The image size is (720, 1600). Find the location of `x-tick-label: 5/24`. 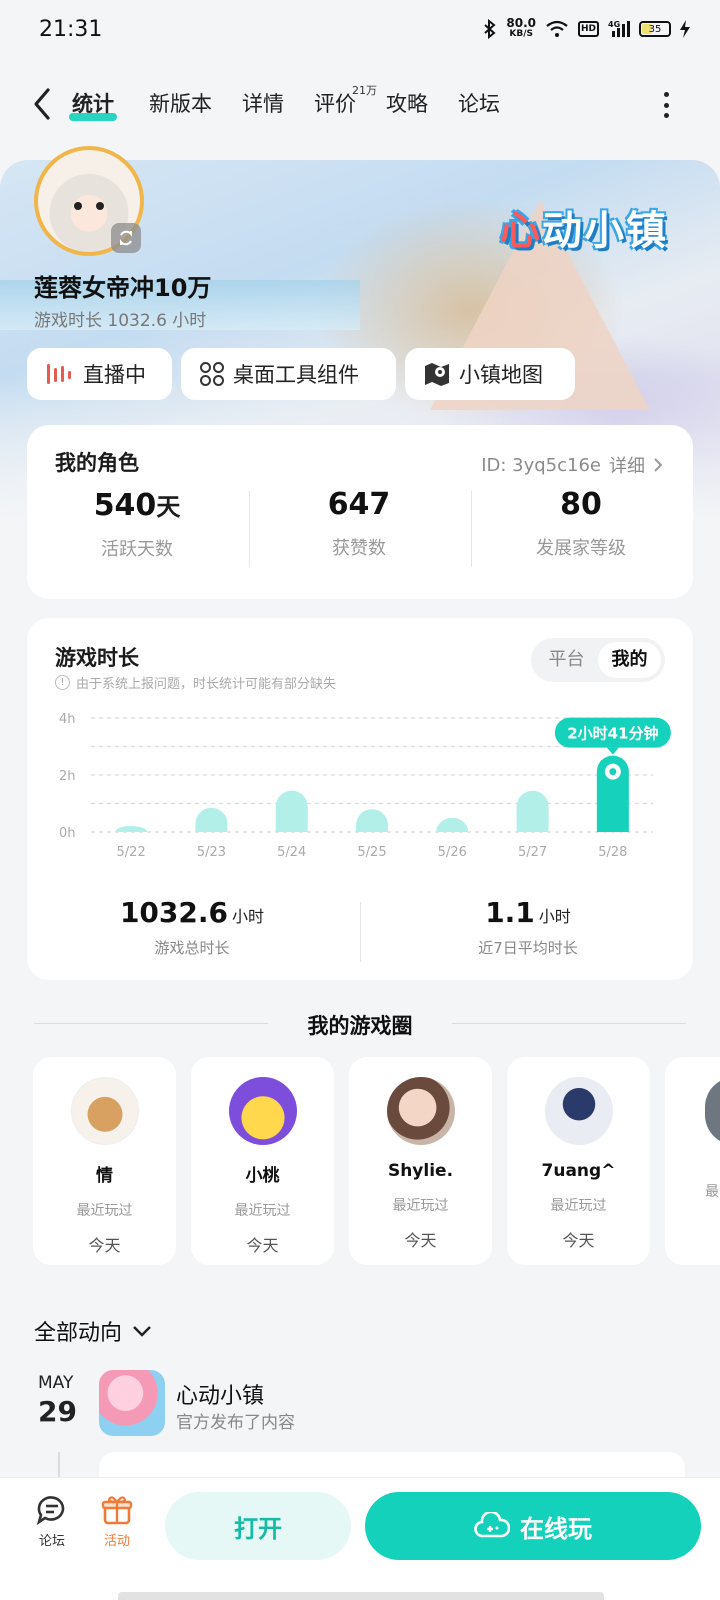

x-tick-label: 5/24 is located at coordinates (291, 852).